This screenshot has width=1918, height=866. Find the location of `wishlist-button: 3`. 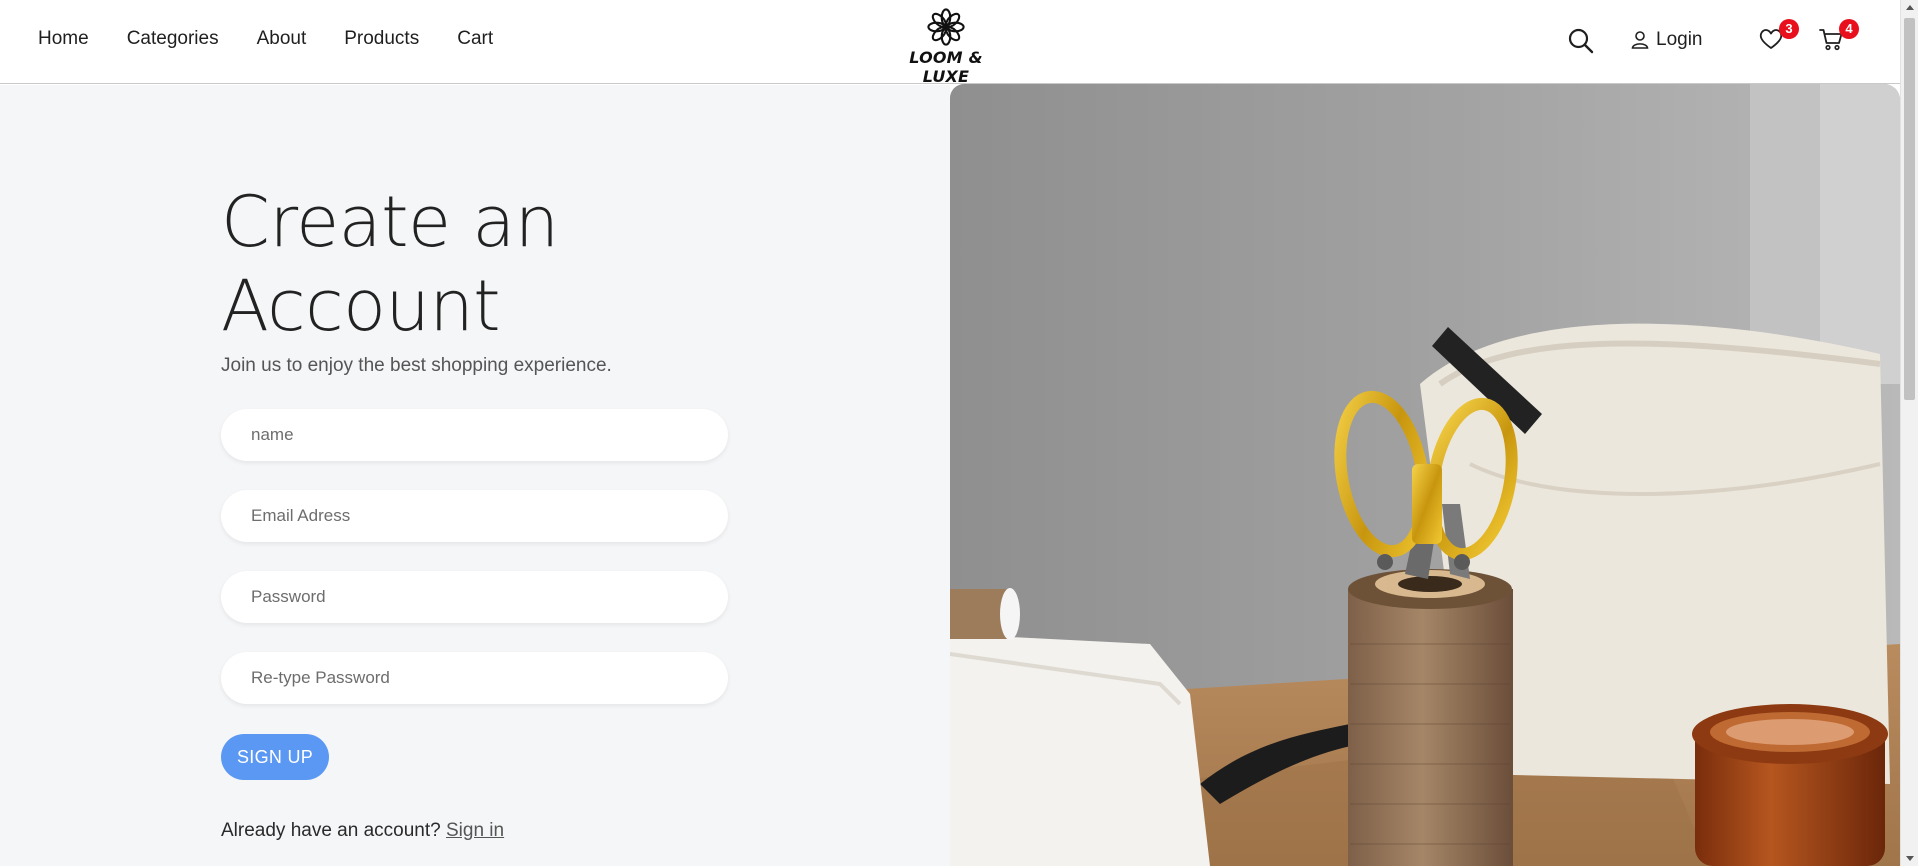

wishlist-button: 3 is located at coordinates (1778, 37).